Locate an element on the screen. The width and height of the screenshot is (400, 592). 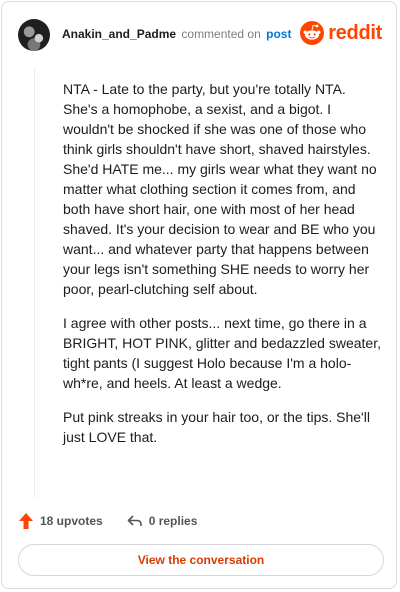
reddit-logo: reddit is located at coordinates (341, 33).